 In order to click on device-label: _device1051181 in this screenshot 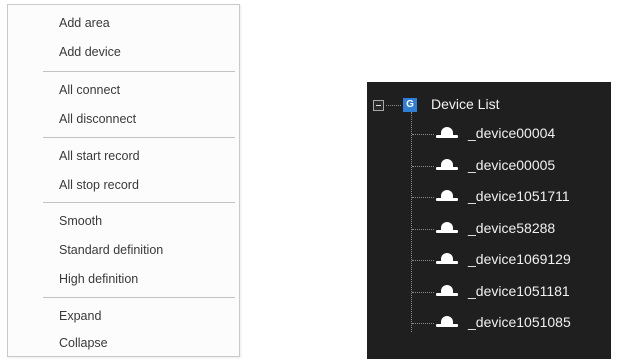, I will do `click(519, 291)`.